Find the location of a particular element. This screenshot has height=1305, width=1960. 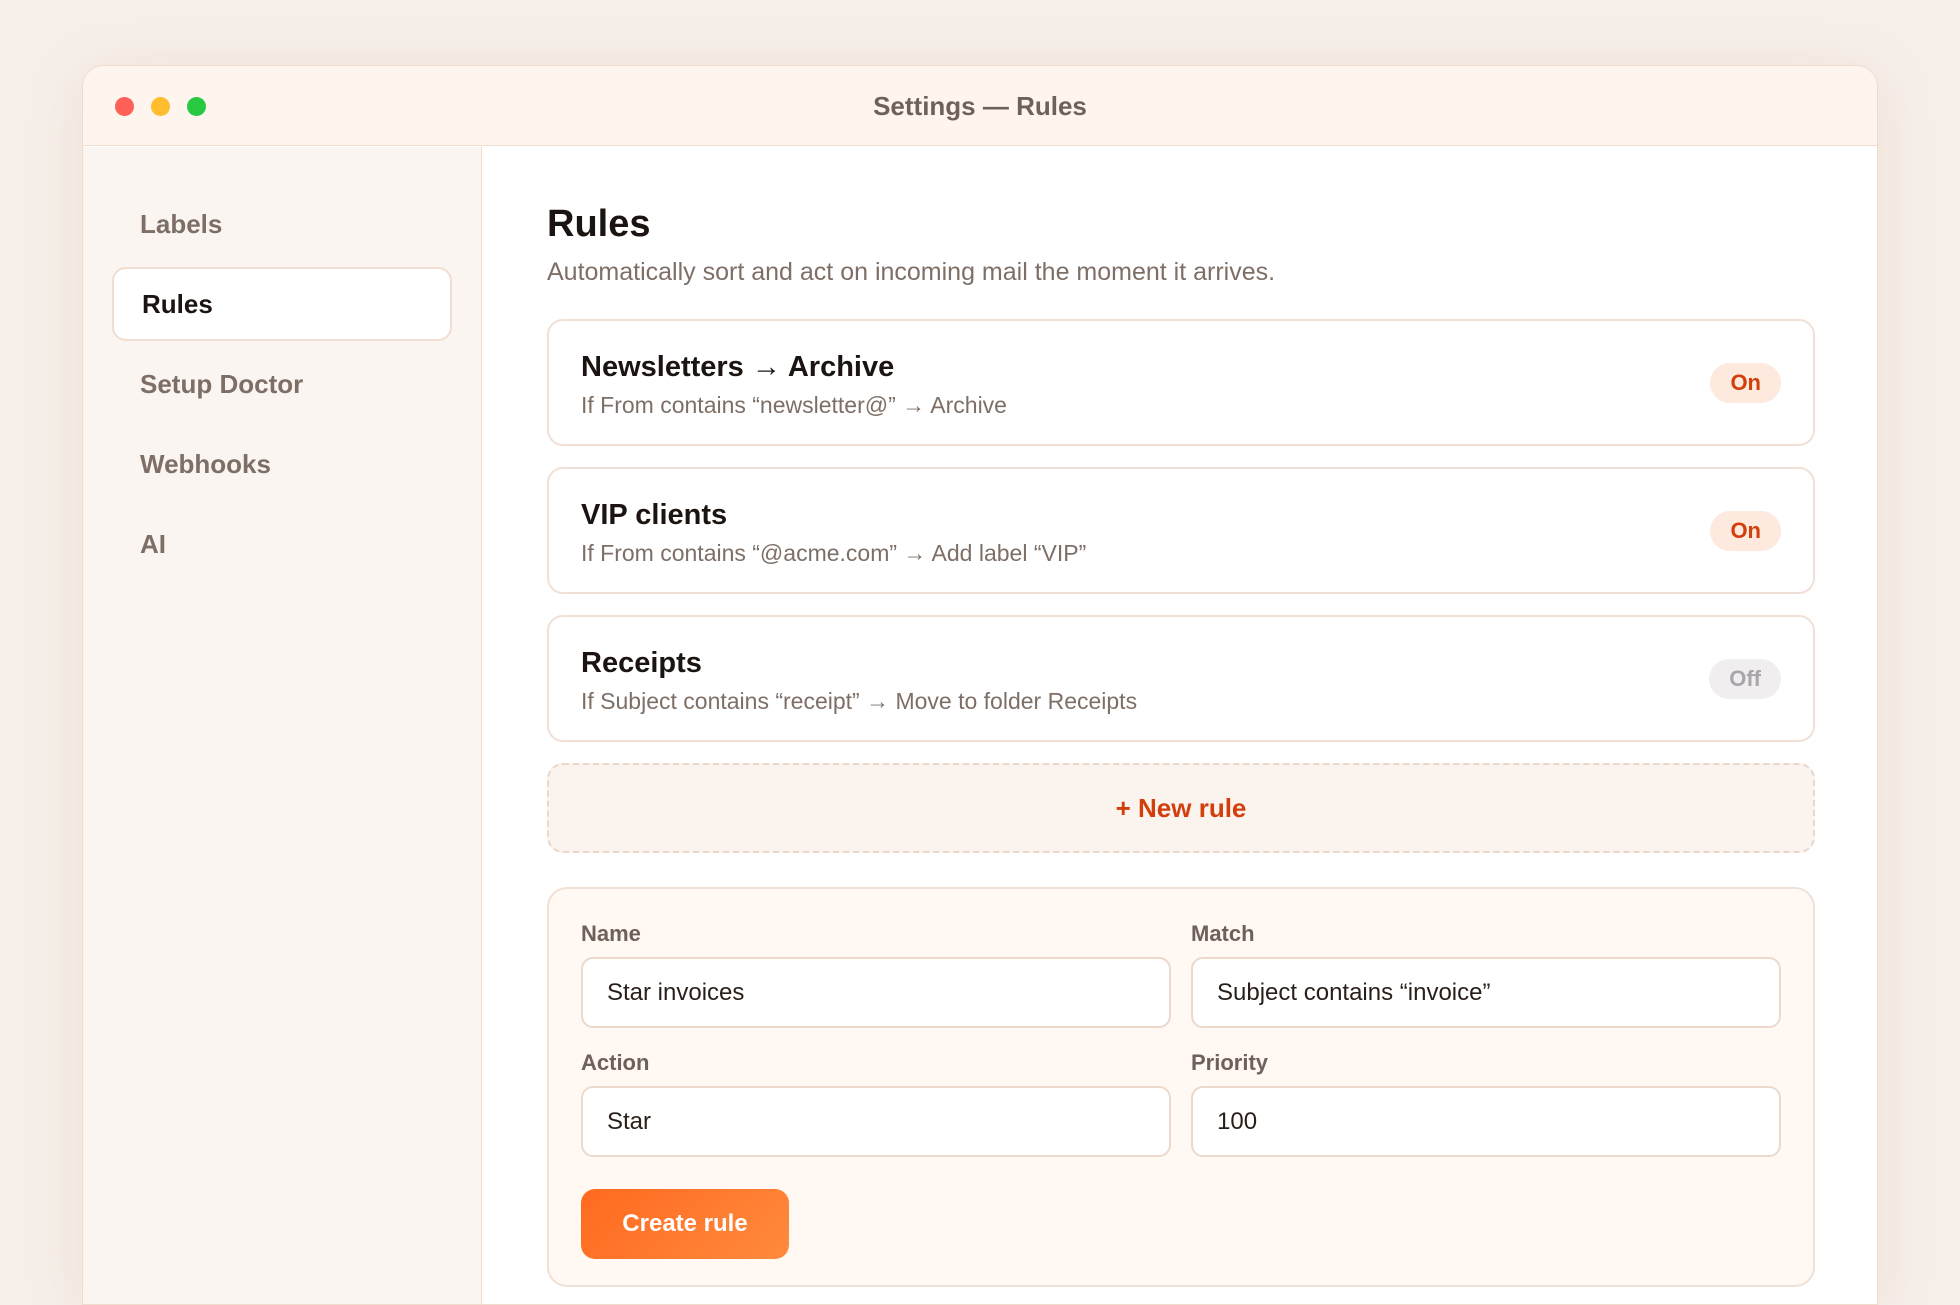

name-field-group: Name is located at coordinates (876, 974).